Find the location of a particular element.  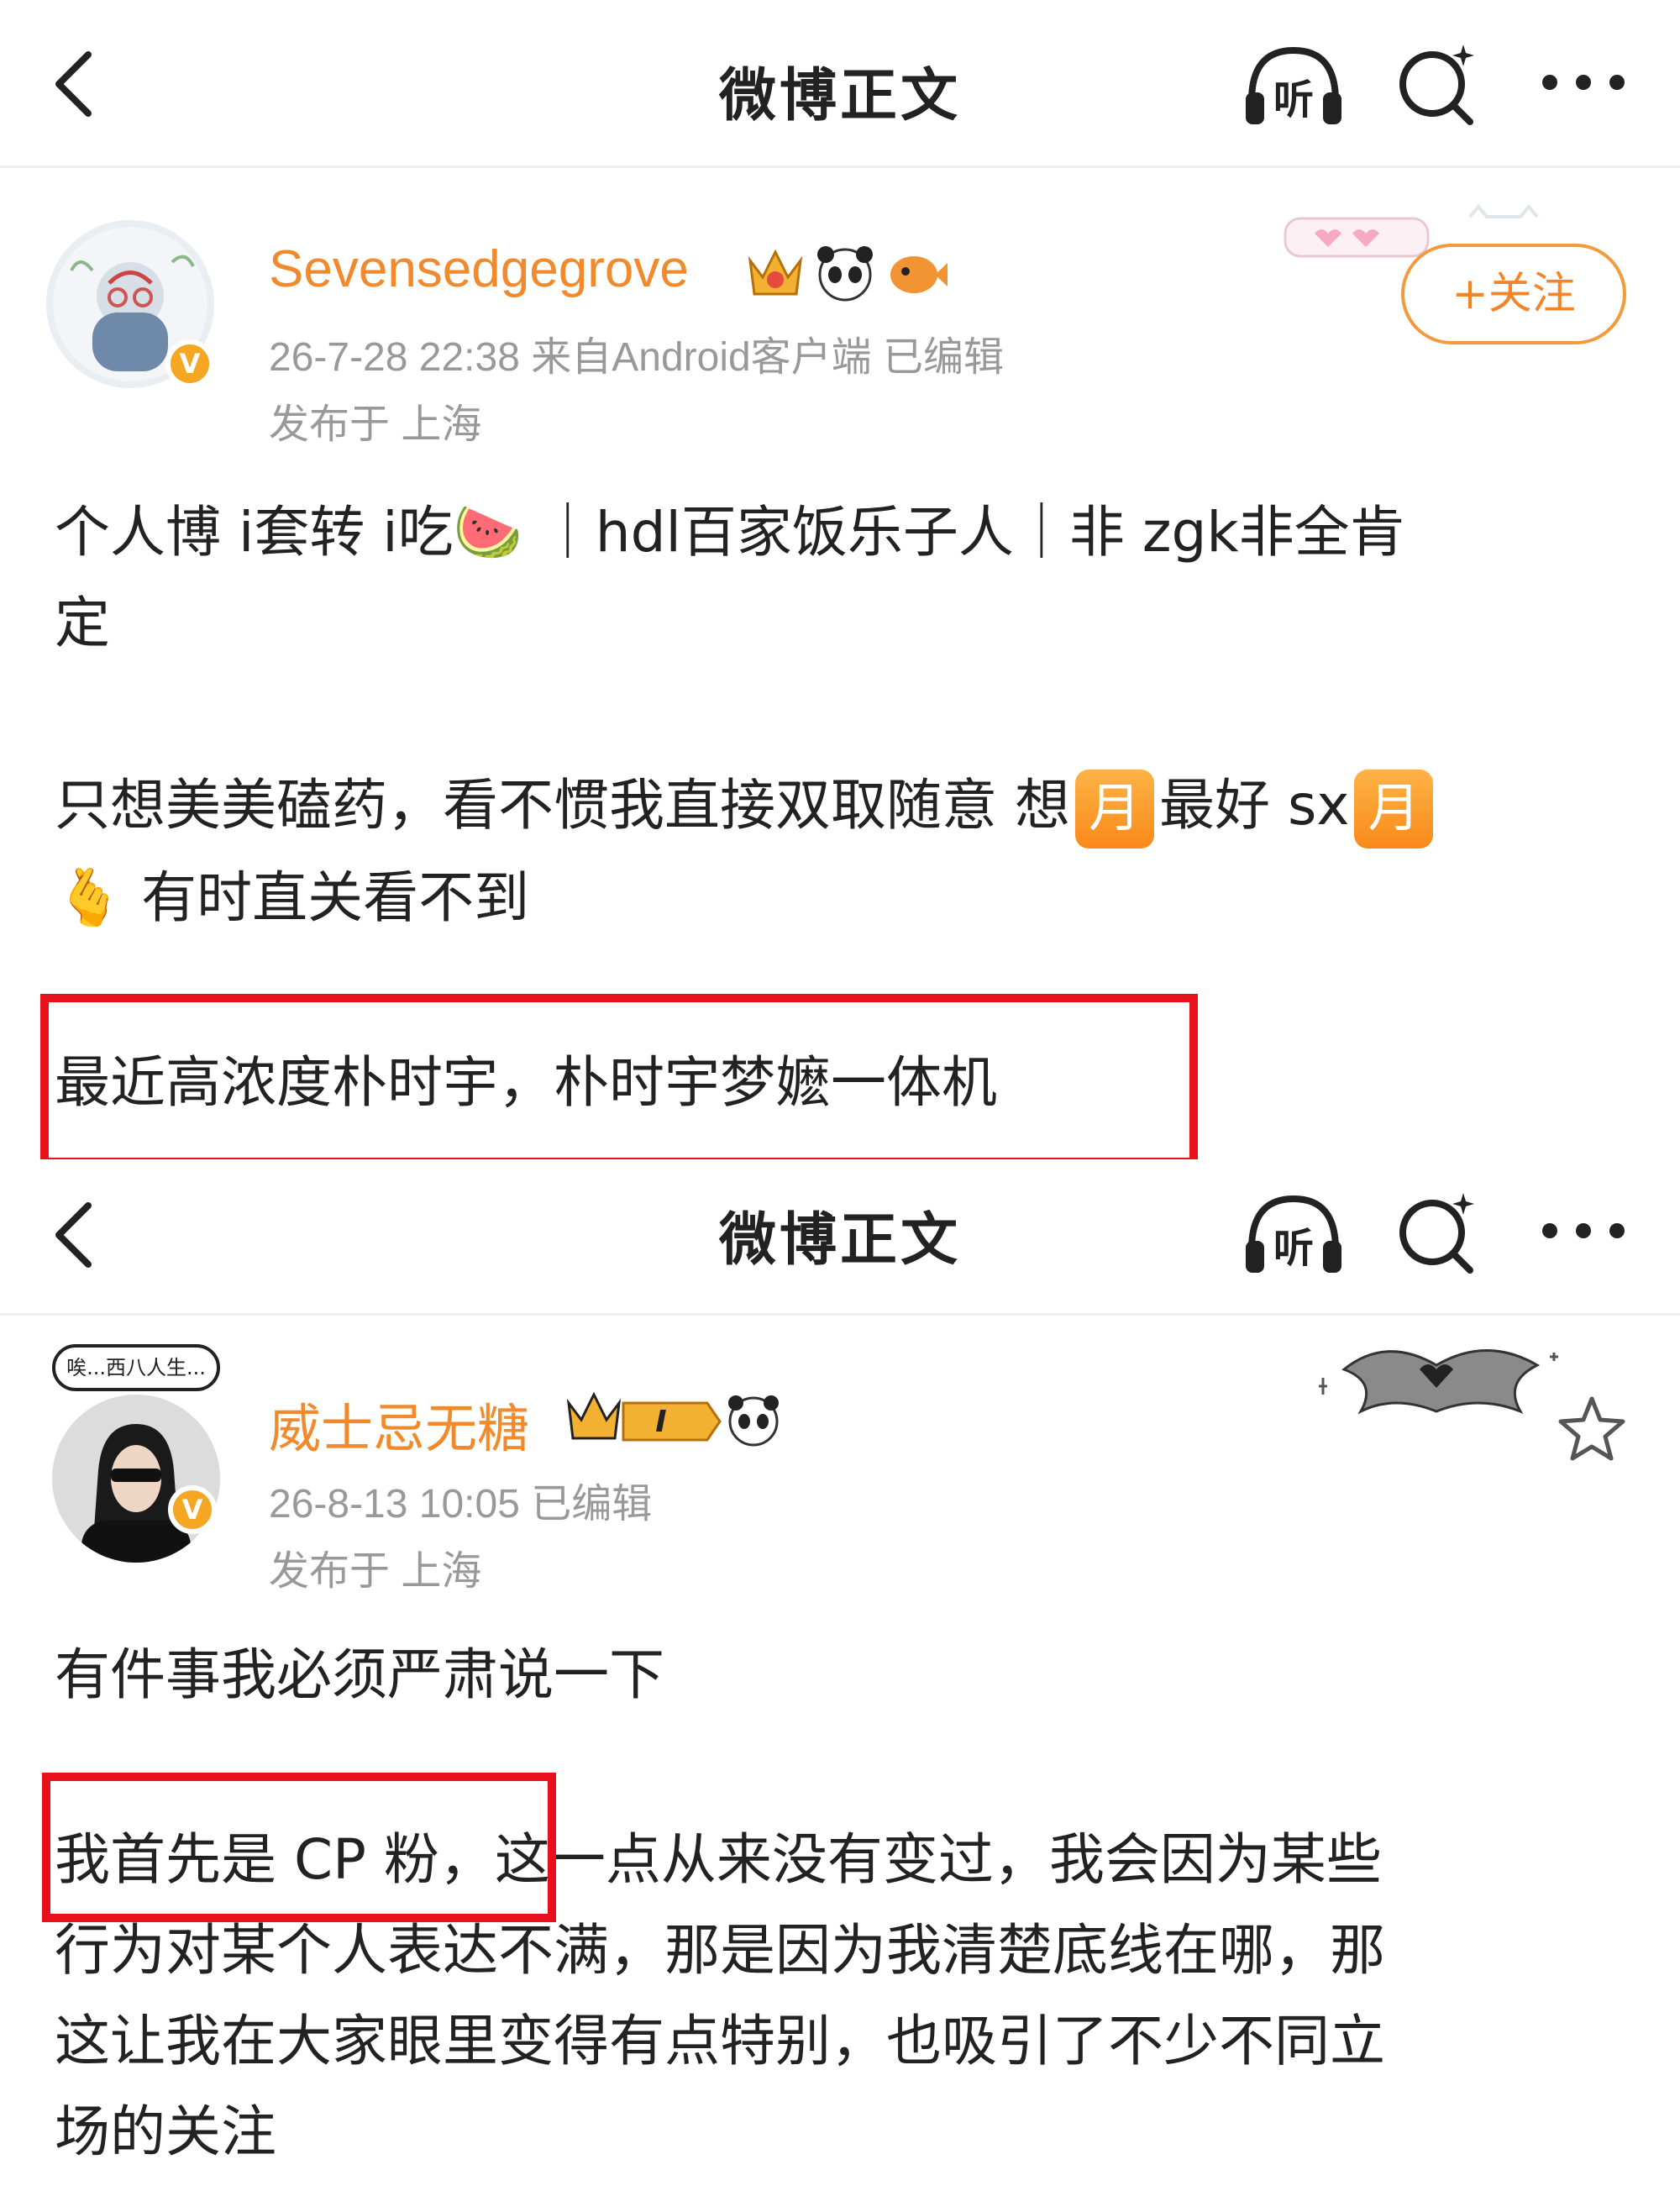

star-favorite-icon is located at coordinates (1591, 1428).